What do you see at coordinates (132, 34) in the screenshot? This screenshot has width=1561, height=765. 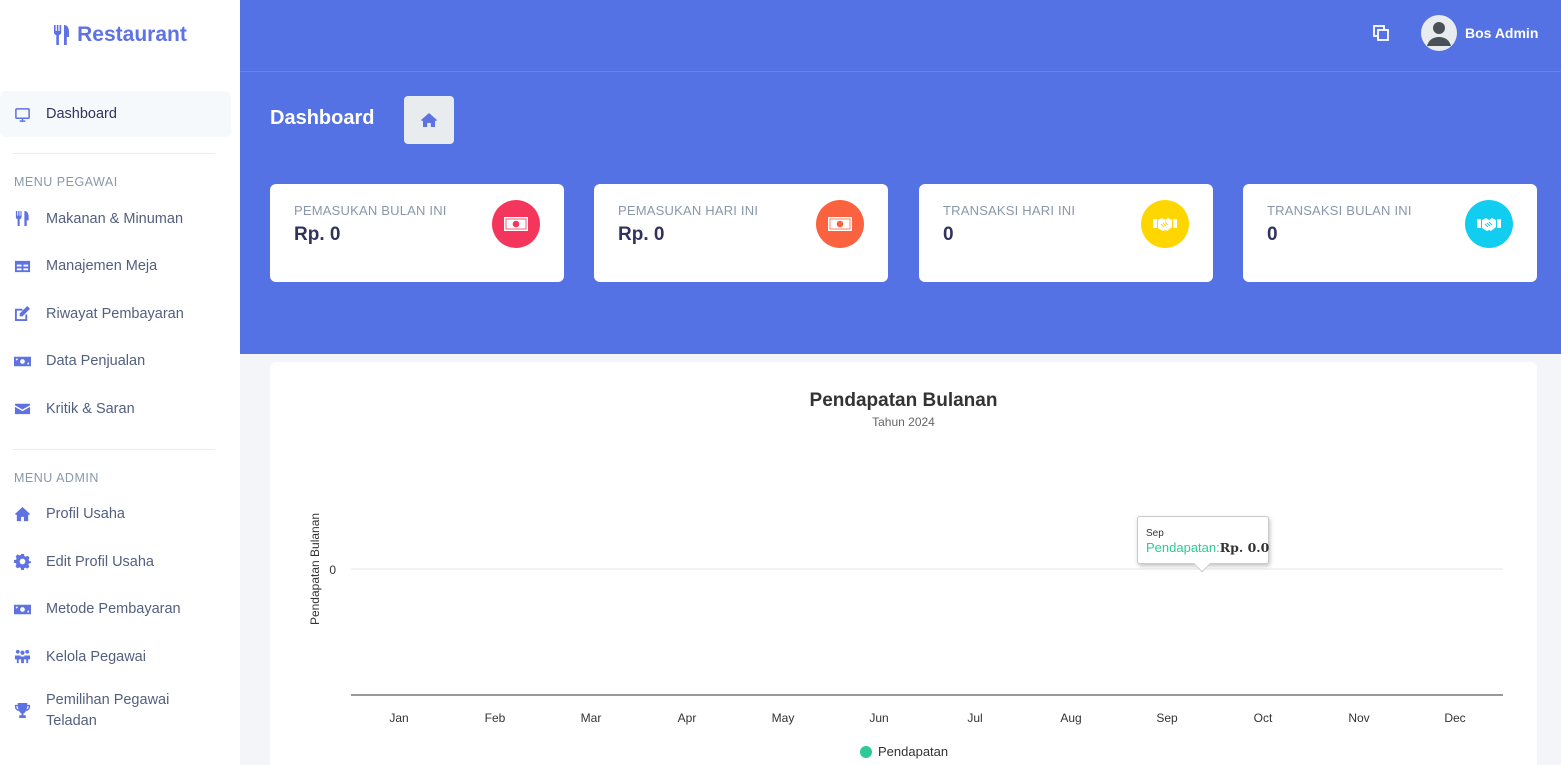 I see `brand-name: Restaurant` at bounding box center [132, 34].